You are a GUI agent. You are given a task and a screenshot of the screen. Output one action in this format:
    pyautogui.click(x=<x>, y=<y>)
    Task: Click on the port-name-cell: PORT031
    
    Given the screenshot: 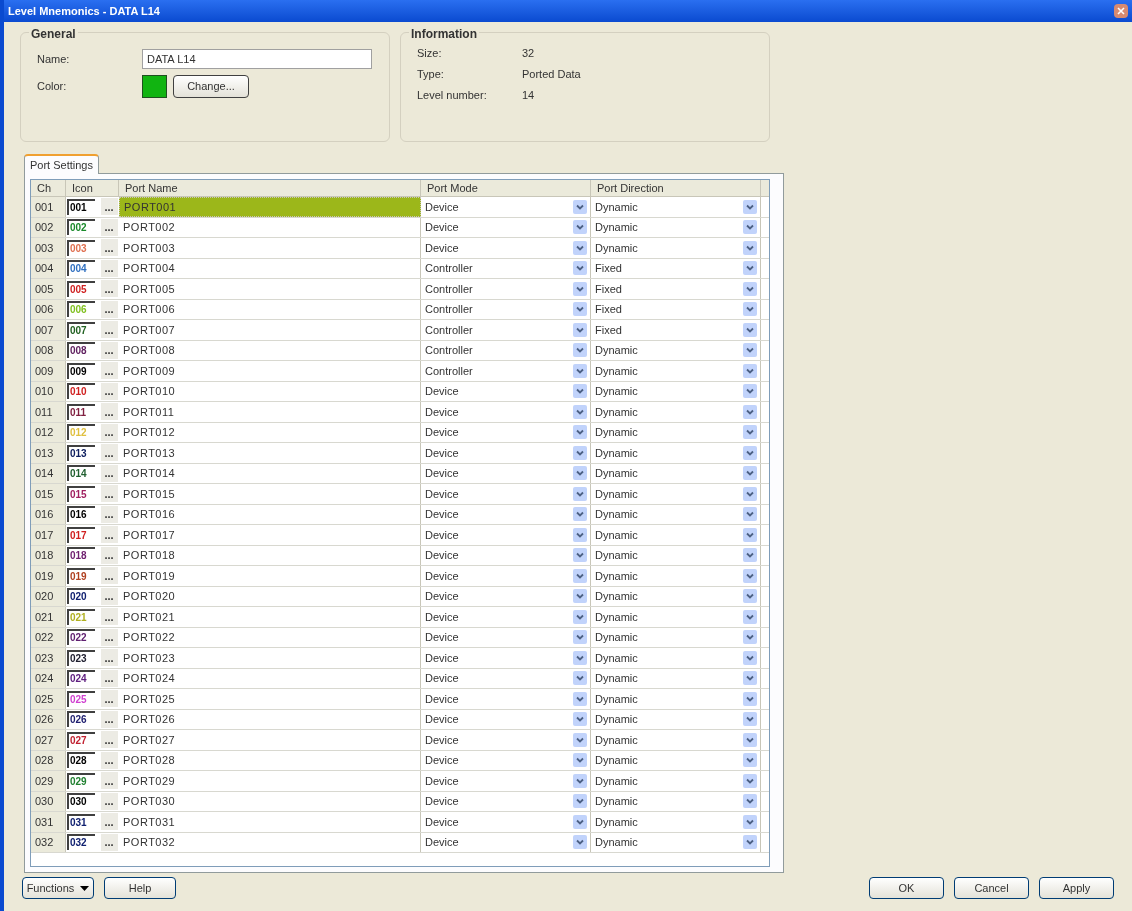 What is the action you would take?
    pyautogui.click(x=270, y=822)
    